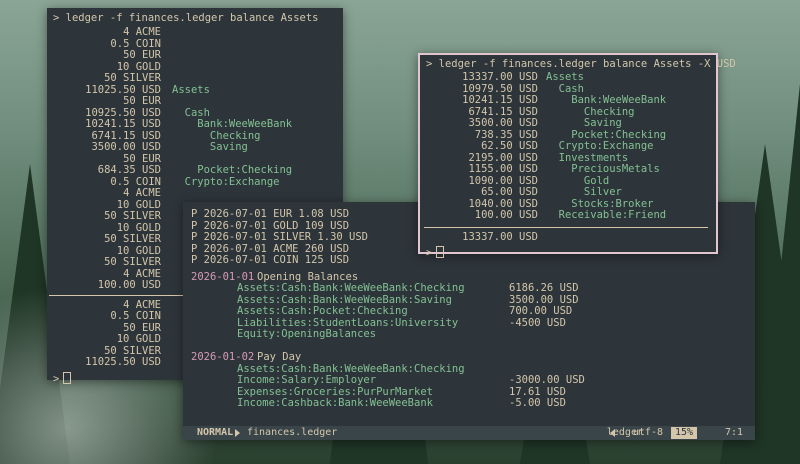 This screenshot has width=800, height=464. What do you see at coordinates (606, 215) in the screenshot?
I see `balance-account: Receivable:Friend` at bounding box center [606, 215].